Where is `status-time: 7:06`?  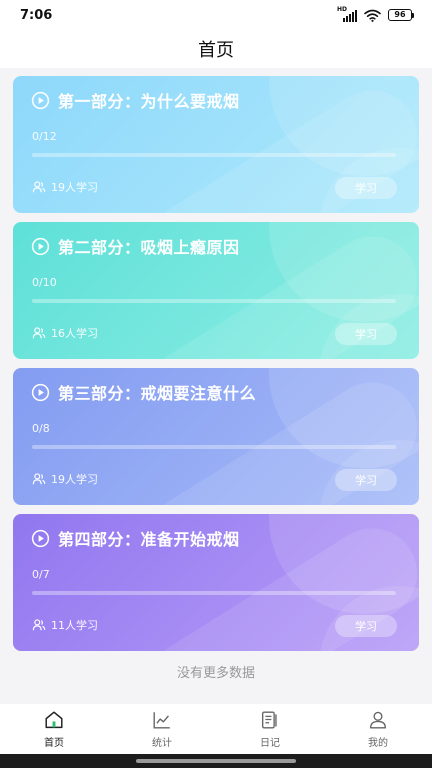
status-time: 7:06 is located at coordinates (36, 15).